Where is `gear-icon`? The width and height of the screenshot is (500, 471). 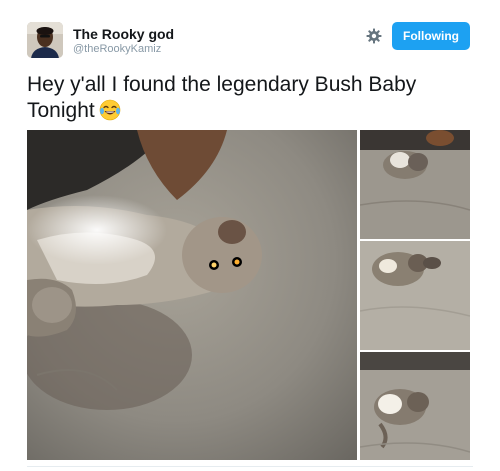
gear-icon is located at coordinates (374, 36).